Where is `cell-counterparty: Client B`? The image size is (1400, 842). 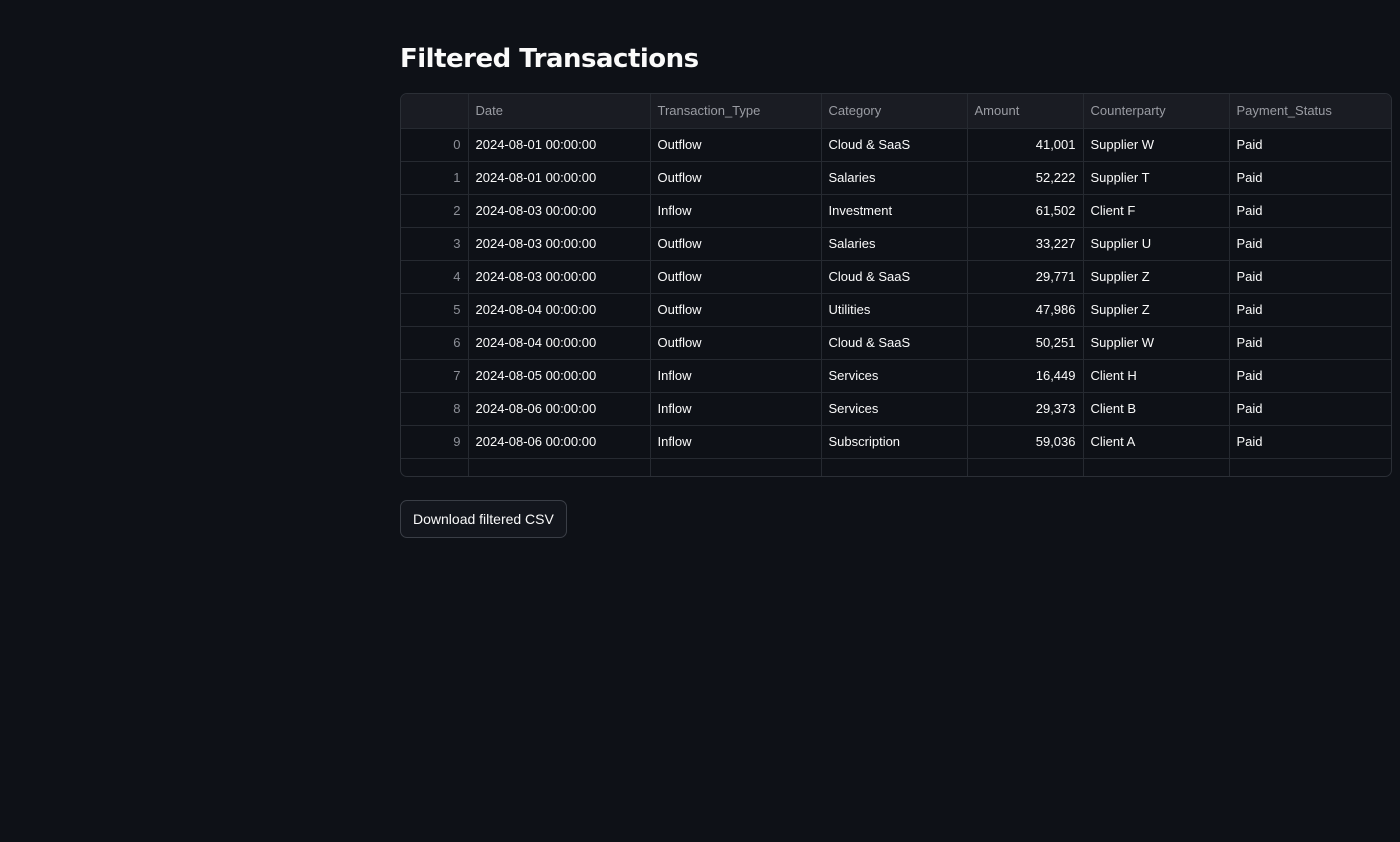
cell-counterparty: Client B is located at coordinates (1156, 409).